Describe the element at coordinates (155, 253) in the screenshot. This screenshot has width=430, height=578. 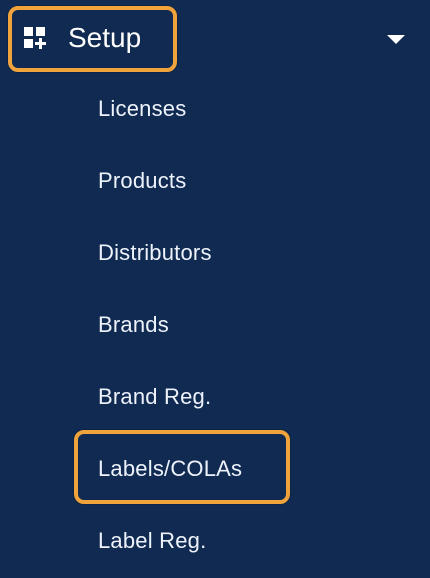
I see `menu-item-distributors: Distributors` at that location.